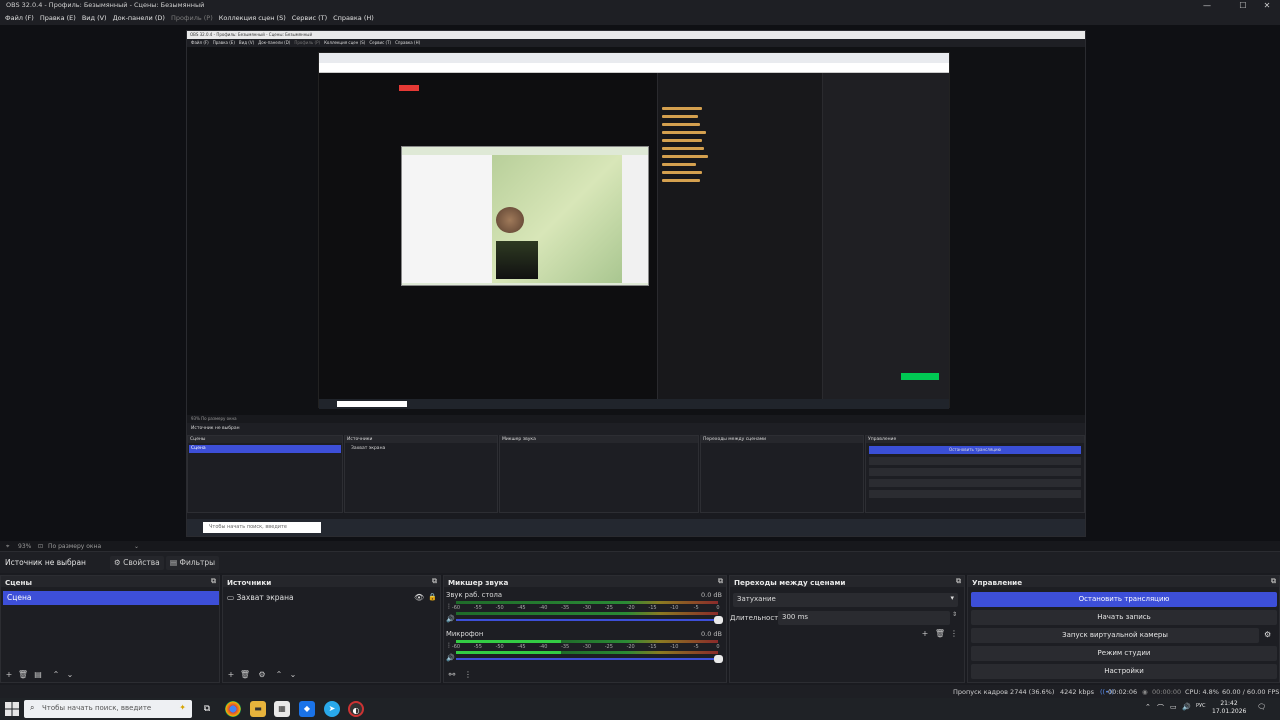 This screenshot has height=720, width=1280. I want to click on menu-scene-collection: Коллекция сцен (S), so click(252, 18).